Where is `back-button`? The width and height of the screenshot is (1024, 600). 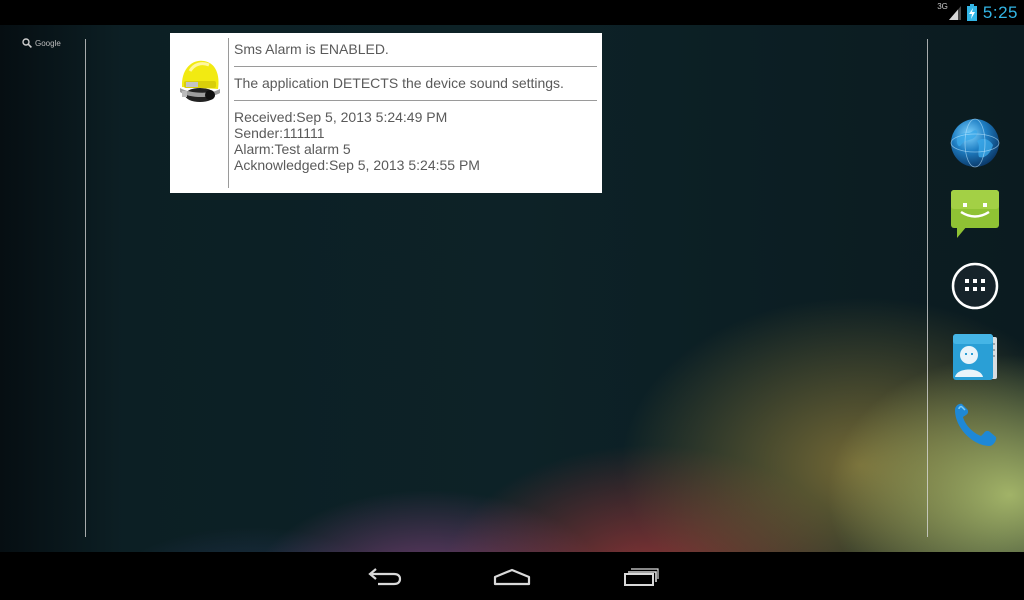
back-button is located at coordinates (384, 576).